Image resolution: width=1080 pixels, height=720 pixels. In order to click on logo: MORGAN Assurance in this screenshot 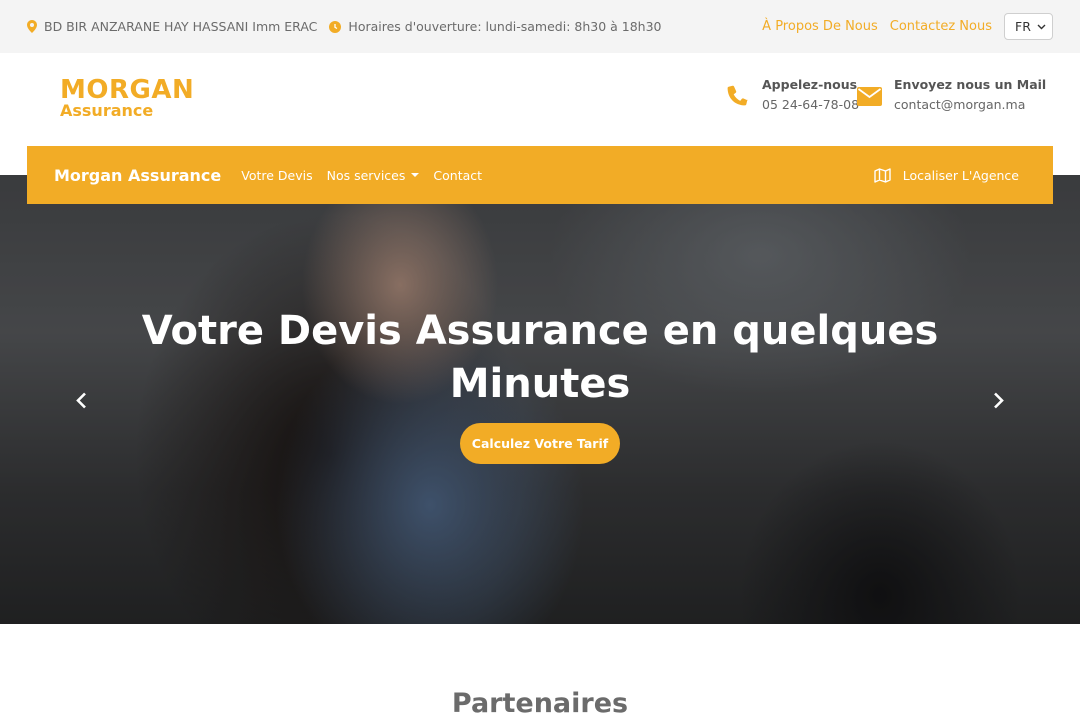, I will do `click(127, 98)`.